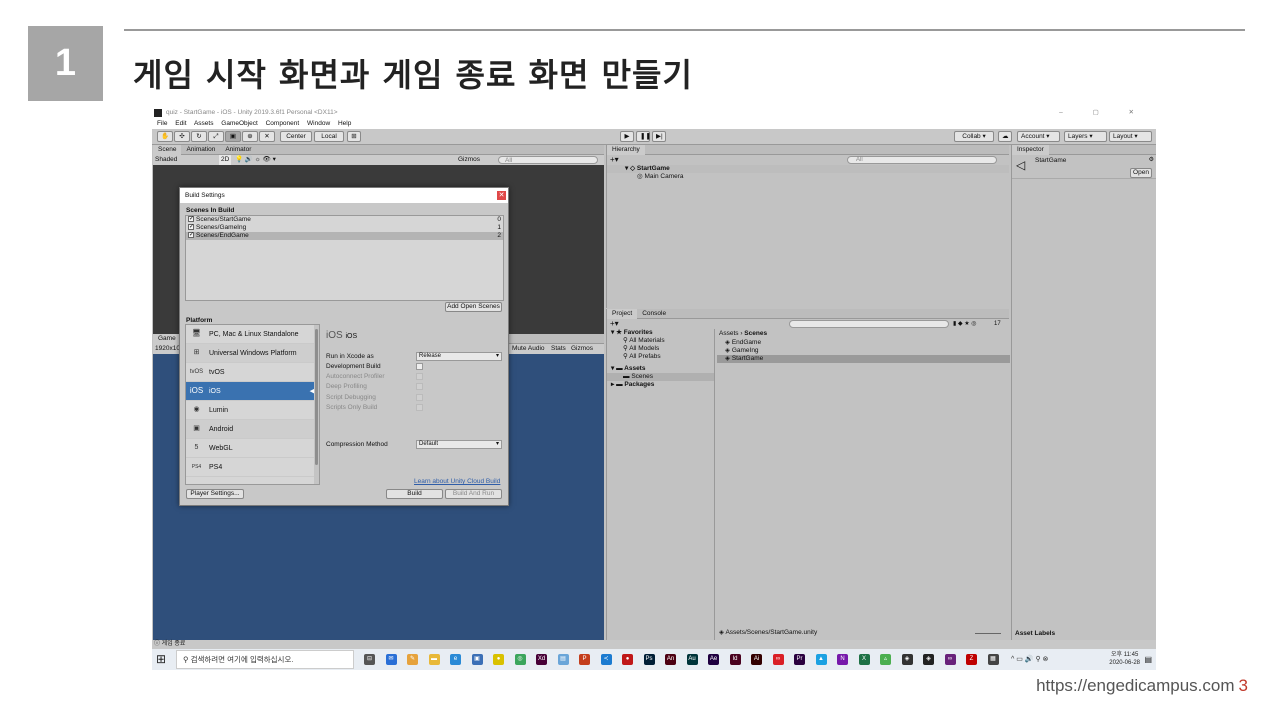 The width and height of the screenshot is (1280, 720). What do you see at coordinates (238, 150) in the screenshot?
I see `tab-animator: Animator` at bounding box center [238, 150].